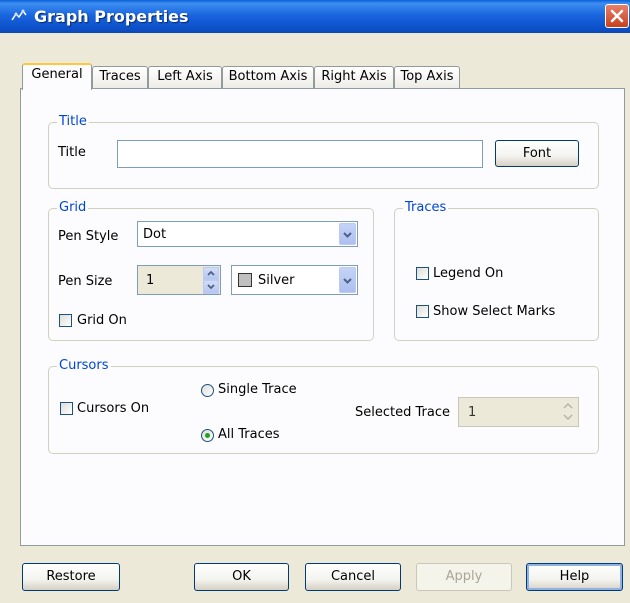  I want to click on radio-selected-indicator, so click(207, 435).